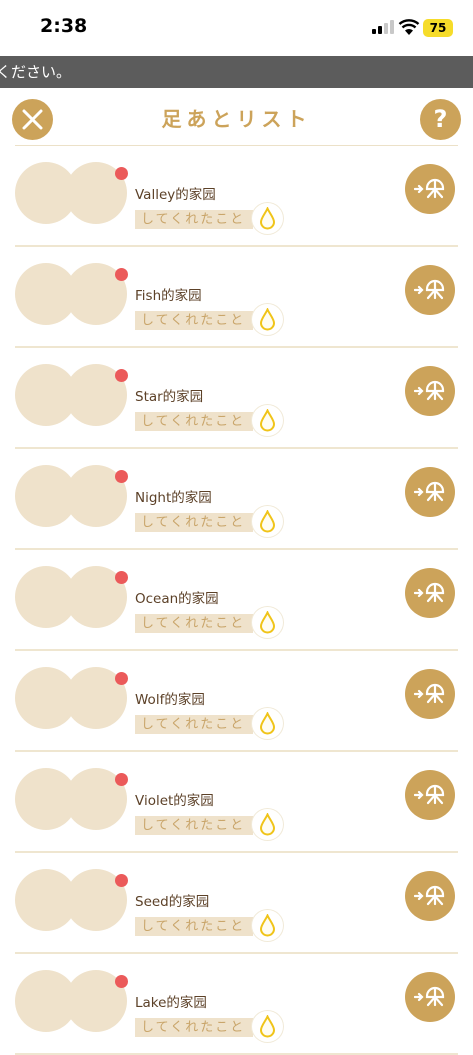  What do you see at coordinates (177, 599) in the screenshot?
I see `garden-name: Ocean的家园` at bounding box center [177, 599].